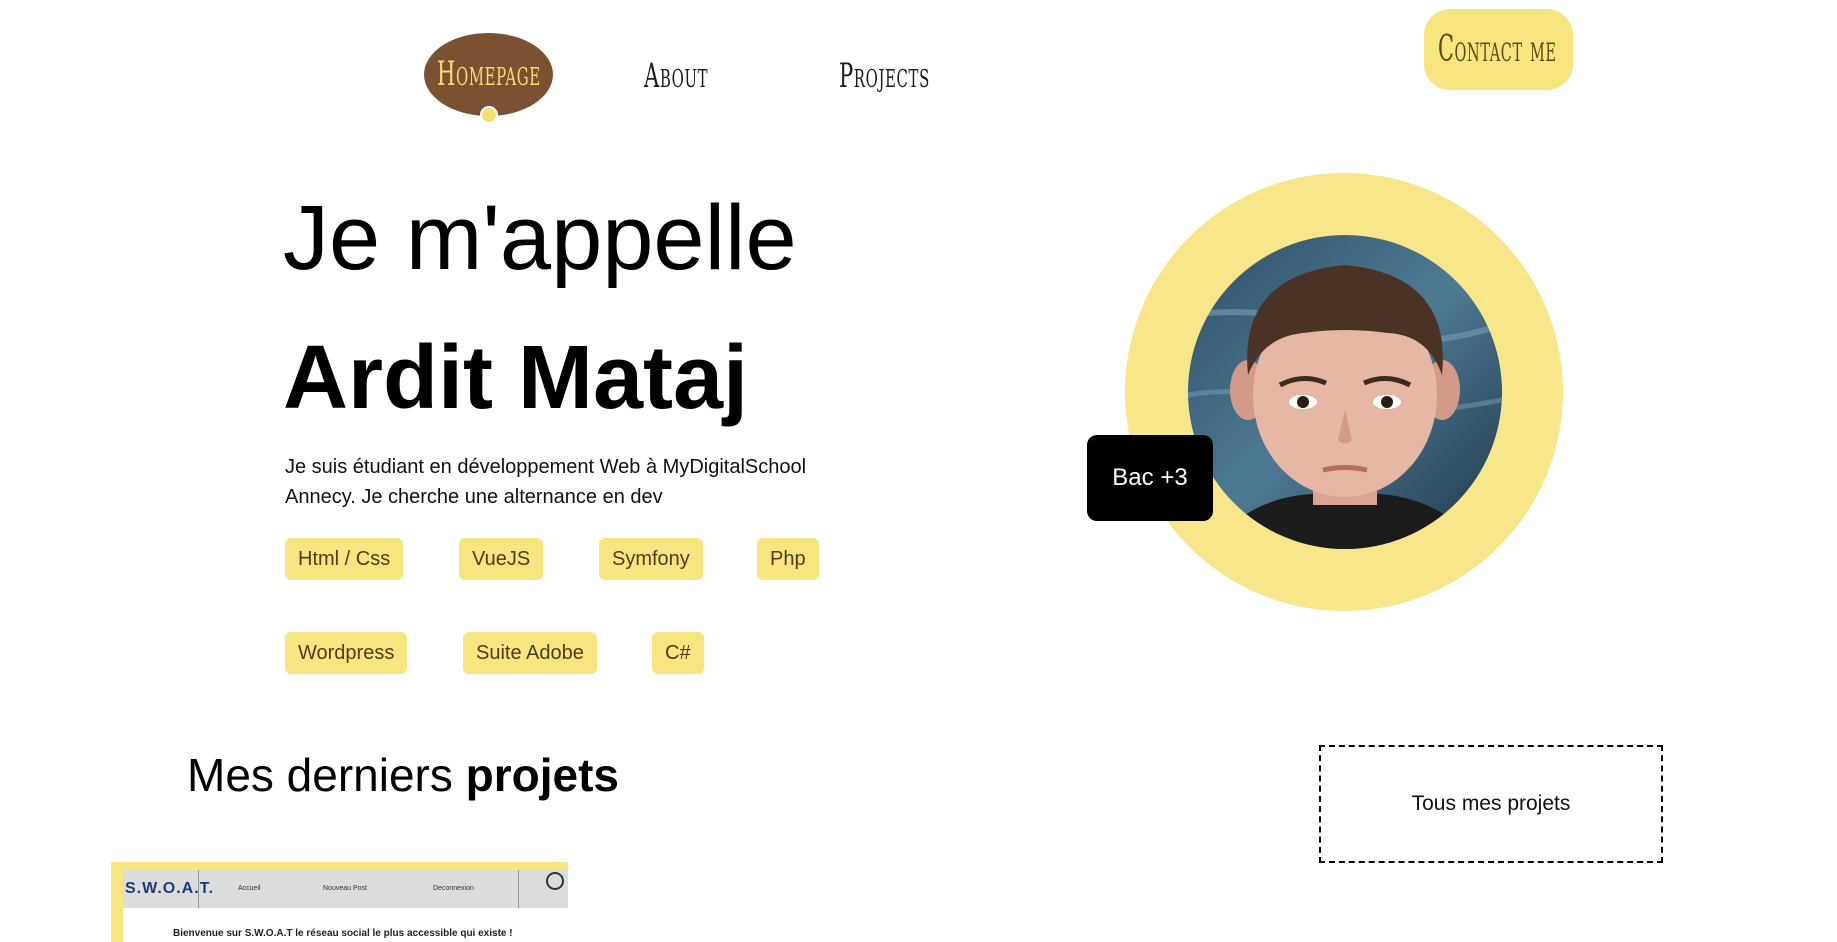 Image resolution: width=1837 pixels, height=942 pixels. What do you see at coordinates (651, 559) in the screenshot?
I see `skill-tag: Symfony` at bounding box center [651, 559].